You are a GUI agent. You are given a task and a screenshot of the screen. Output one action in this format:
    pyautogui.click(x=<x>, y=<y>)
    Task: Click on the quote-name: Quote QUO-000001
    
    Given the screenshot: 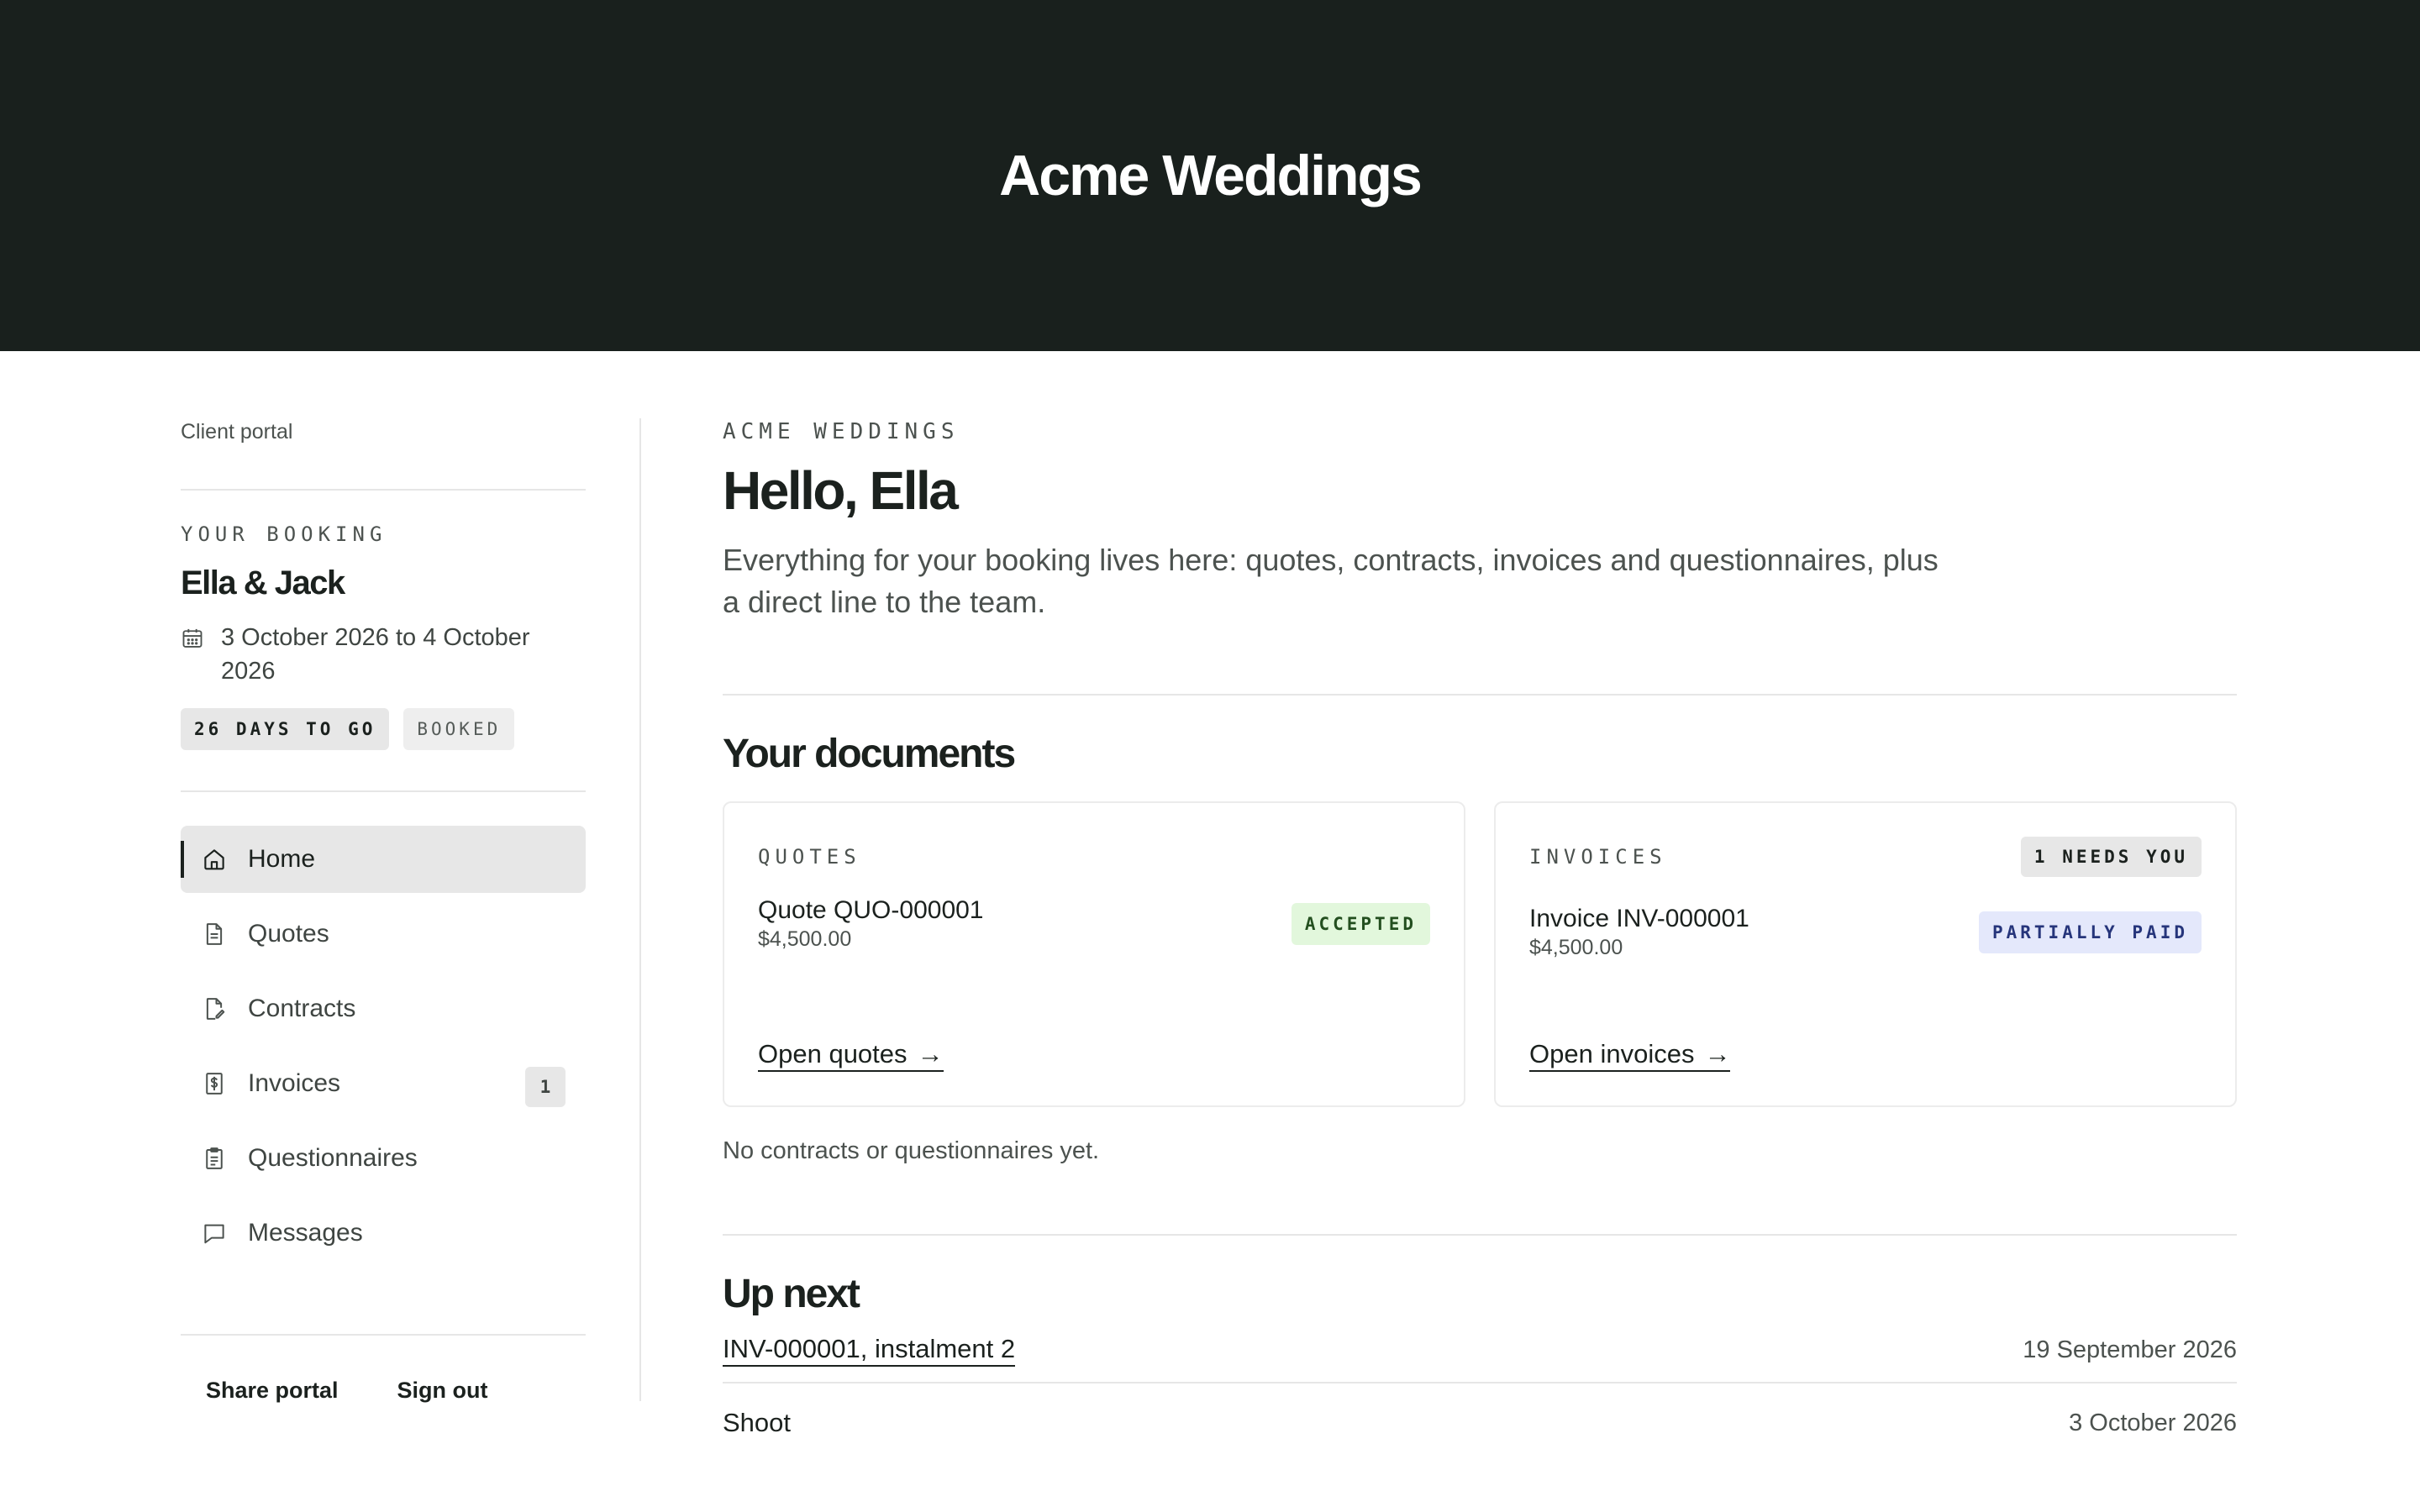 What is the action you would take?
    pyautogui.click(x=871, y=910)
    